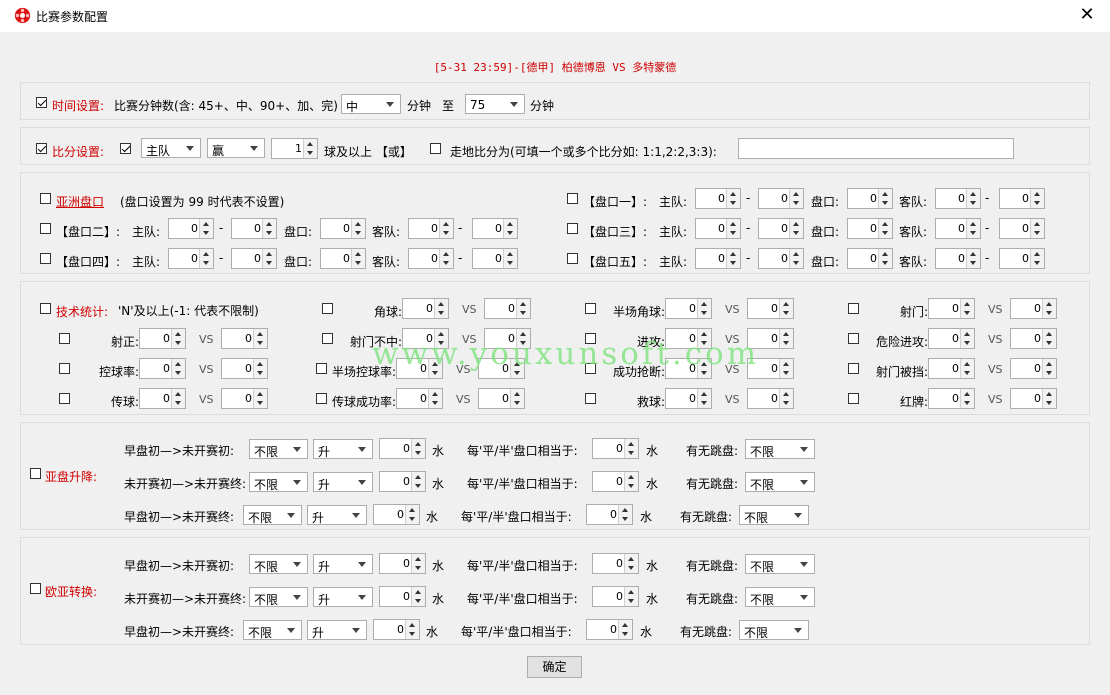 Image resolution: width=1110 pixels, height=695 pixels. What do you see at coordinates (770, 398) in the screenshot?
I see `stat-value-b-14: 0` at bounding box center [770, 398].